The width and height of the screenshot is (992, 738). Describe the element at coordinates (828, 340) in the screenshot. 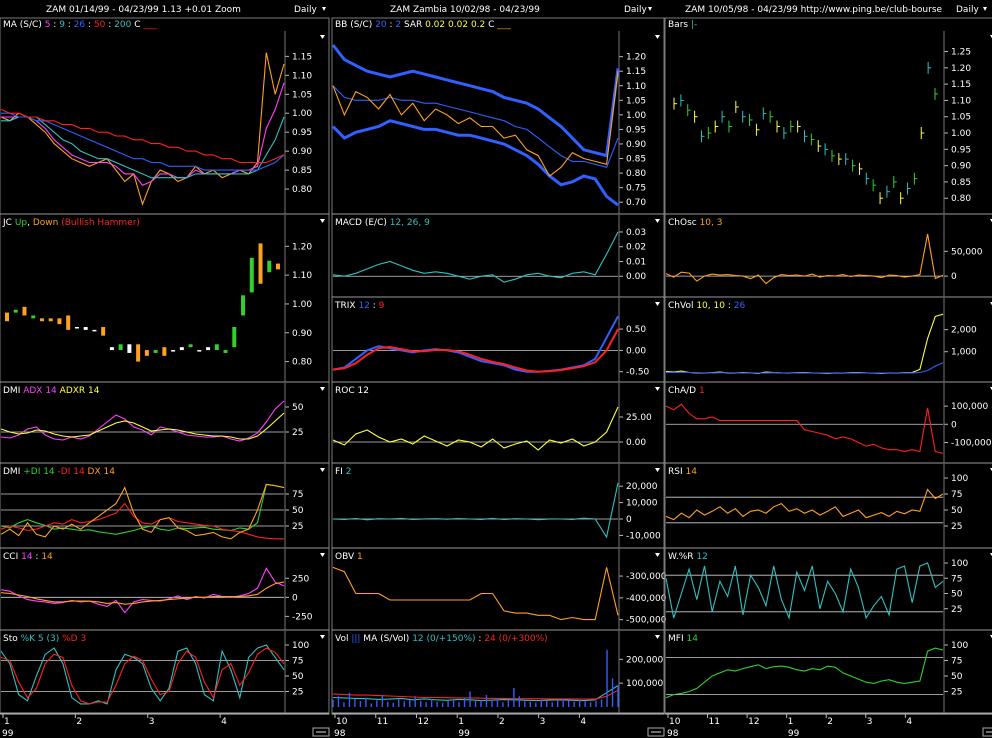

I see `panel-chvol: ChVol 10, 10 : 26 2,000 1,000` at that location.